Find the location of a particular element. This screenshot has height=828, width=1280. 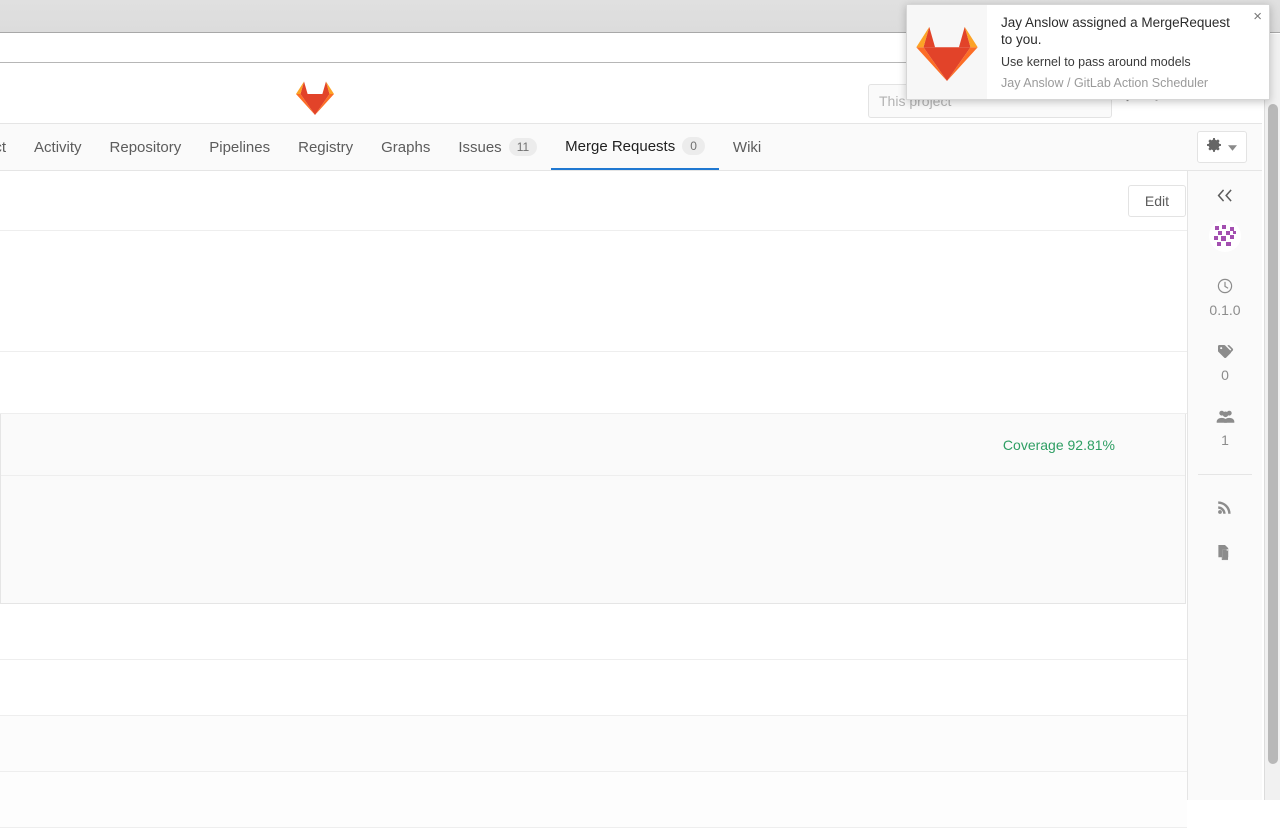

chevron-down-icon is located at coordinates (1232, 147).